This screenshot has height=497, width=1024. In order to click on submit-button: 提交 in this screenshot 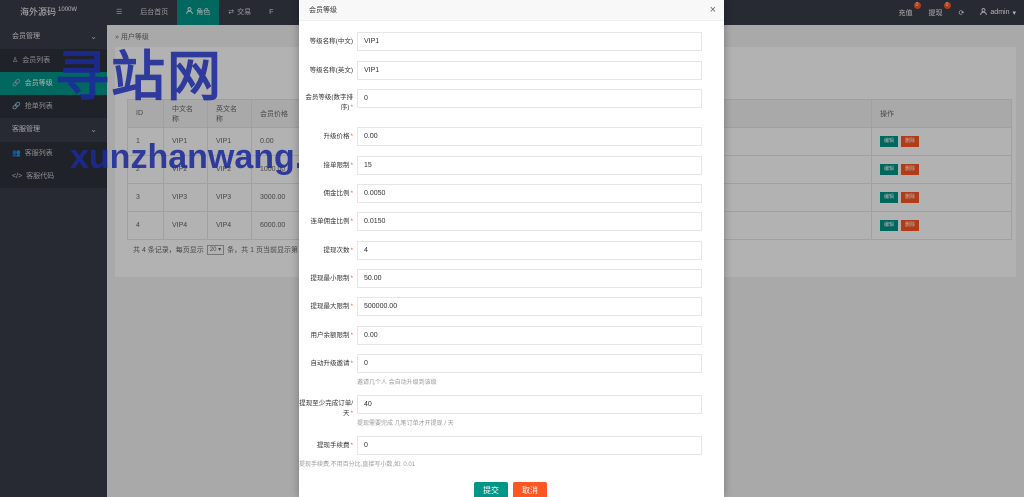, I will do `click(491, 489)`.